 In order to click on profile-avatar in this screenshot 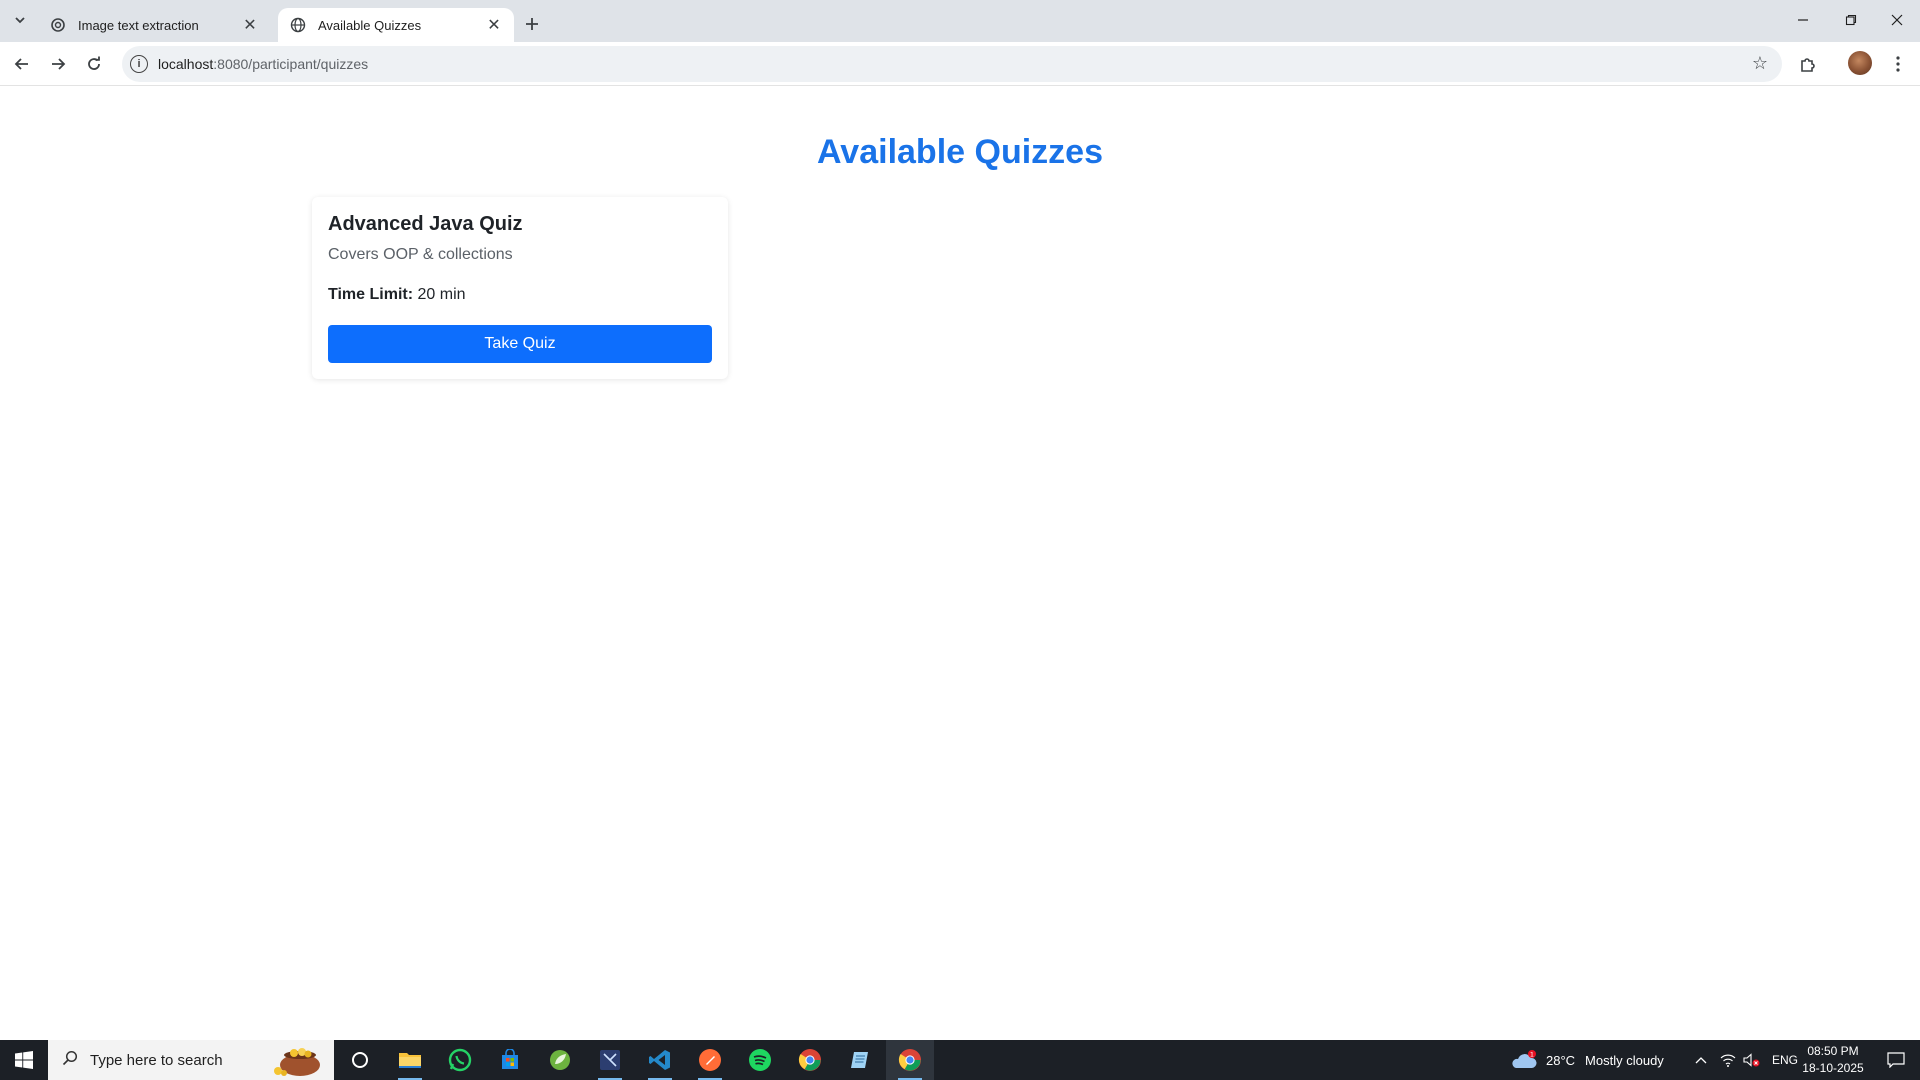, I will do `click(1860, 63)`.